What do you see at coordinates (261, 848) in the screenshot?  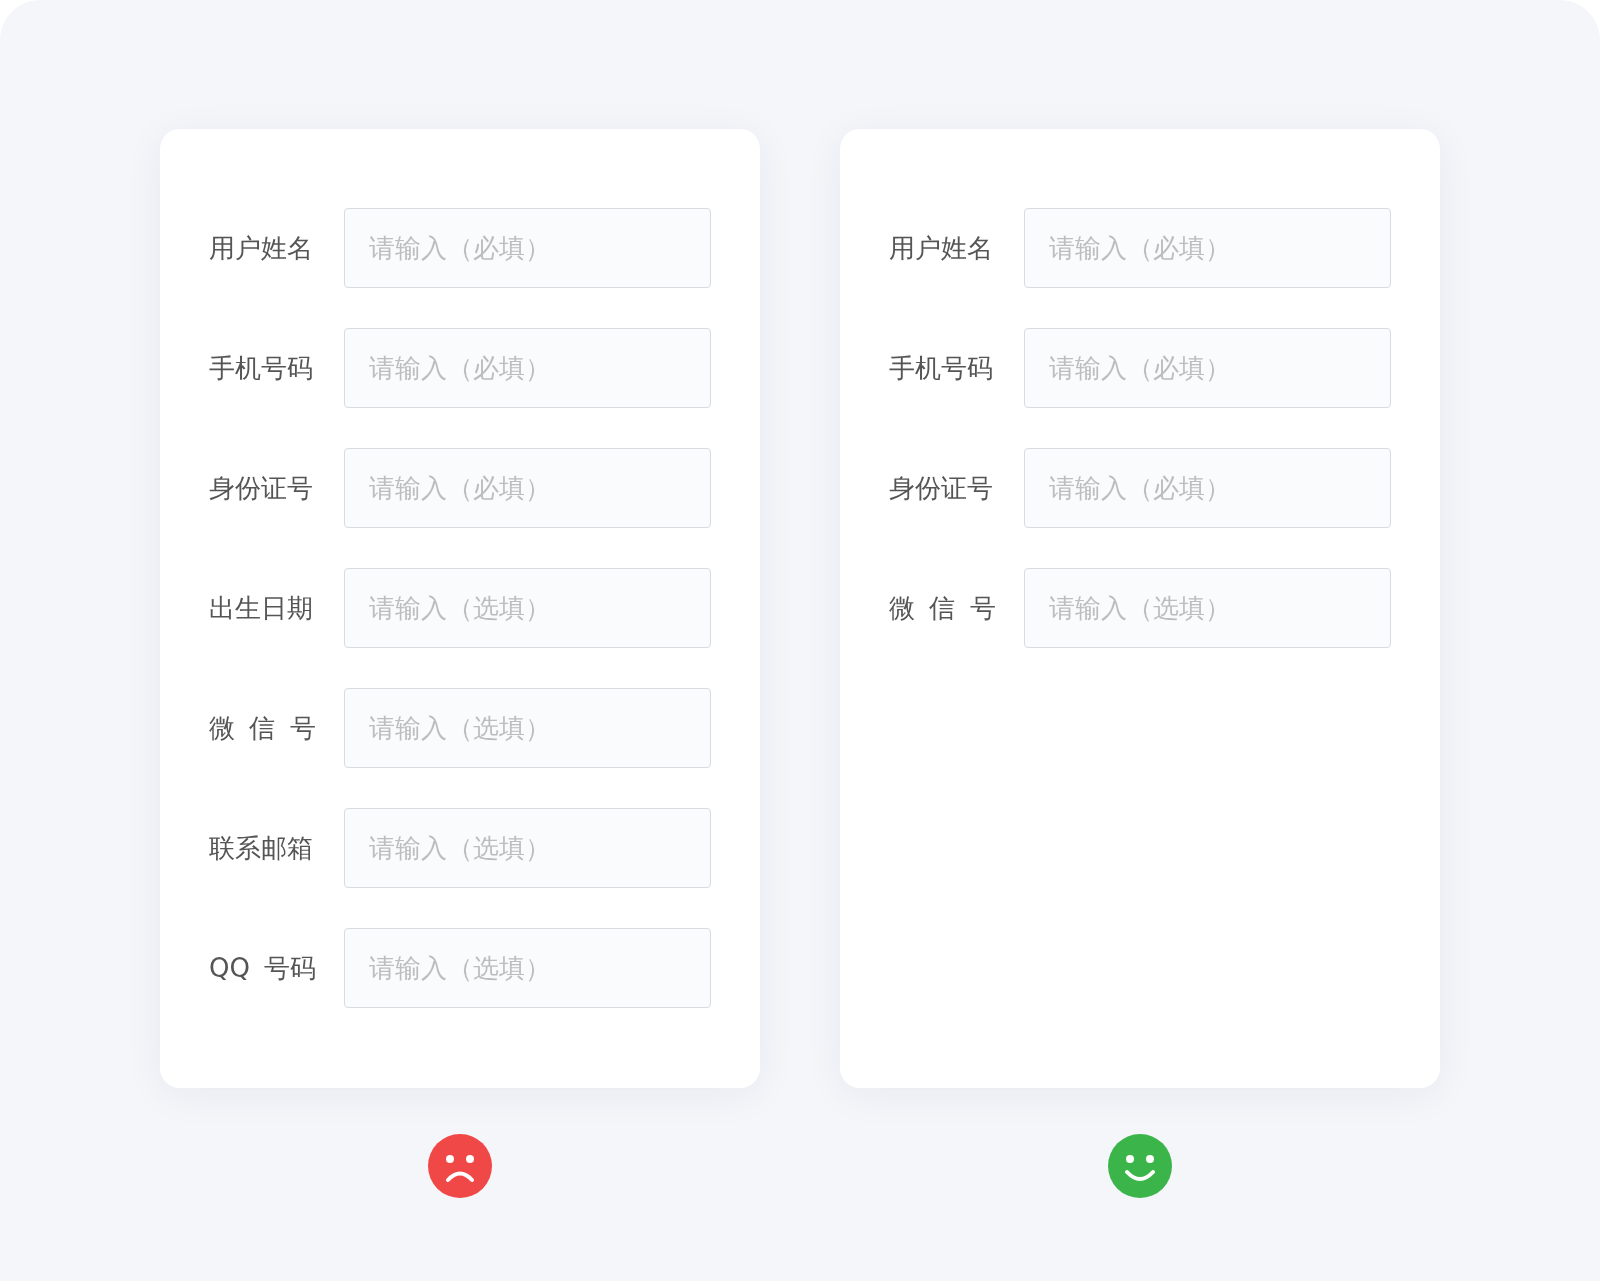 I see `field-label: 联系邮箱` at bounding box center [261, 848].